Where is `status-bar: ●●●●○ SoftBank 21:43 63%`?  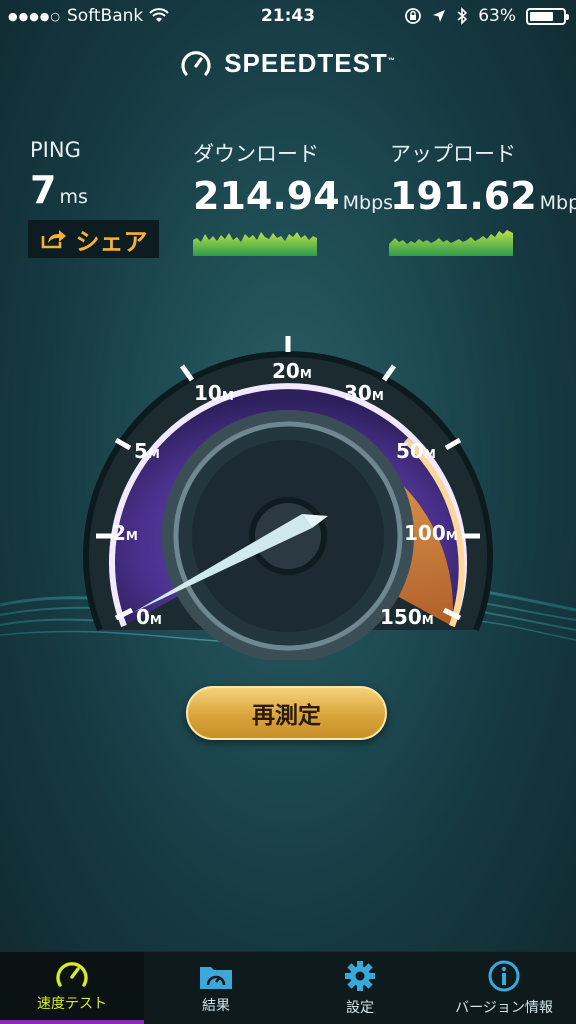
status-bar: ●●●●○ SoftBank 21:43 63% is located at coordinates (288, 17).